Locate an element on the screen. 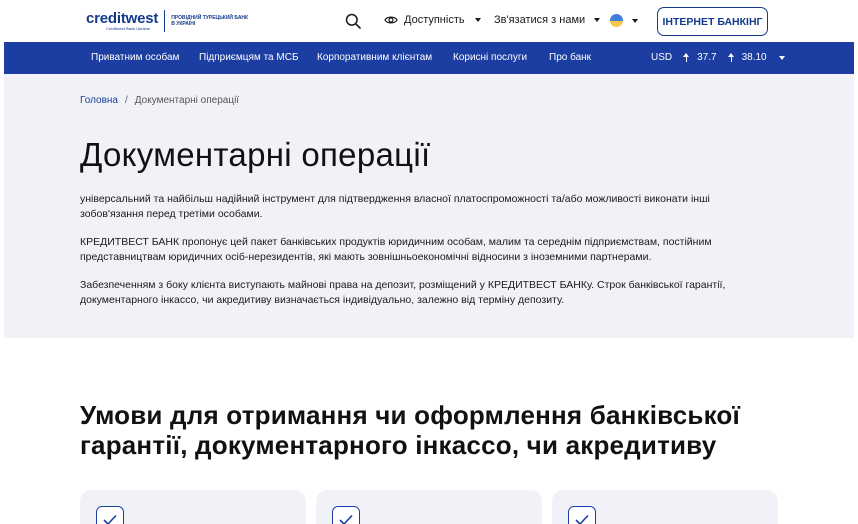  accessibility-menu: Доступність is located at coordinates (432, 20).